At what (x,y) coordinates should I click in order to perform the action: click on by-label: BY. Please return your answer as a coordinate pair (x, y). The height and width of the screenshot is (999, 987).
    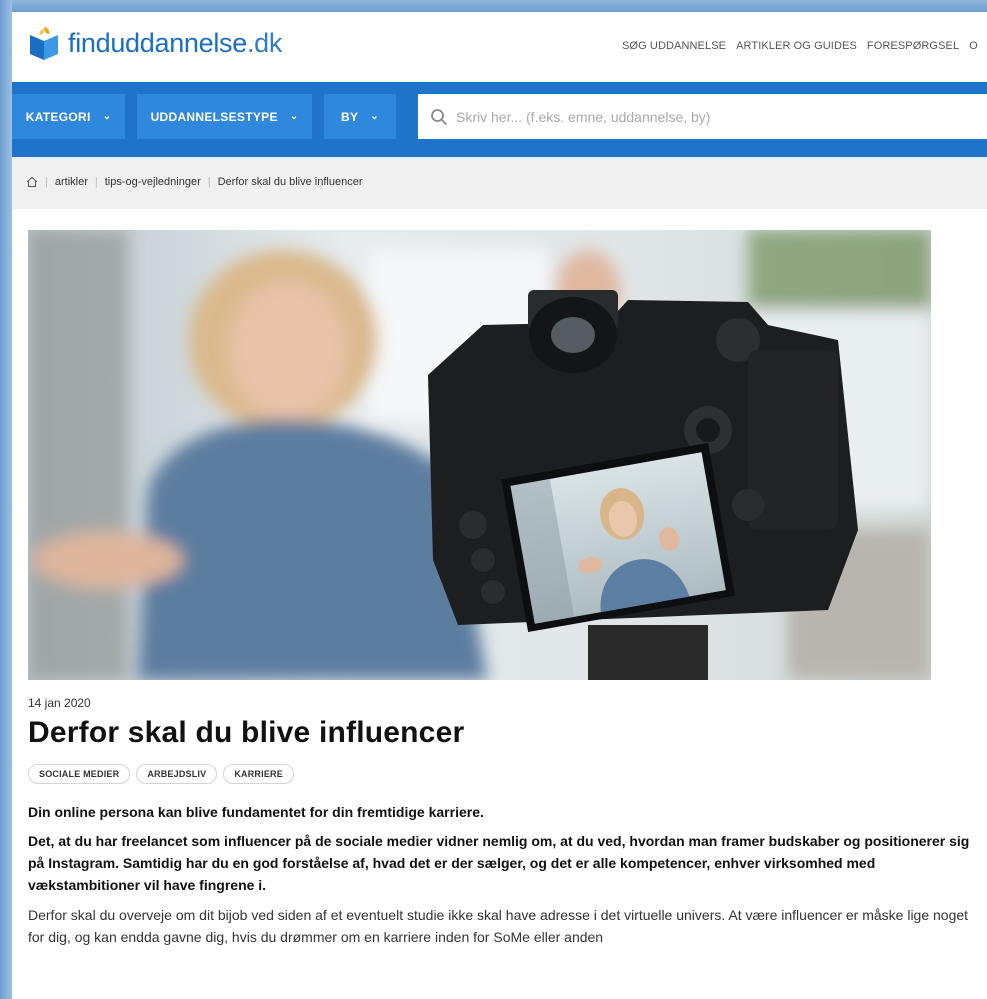
    Looking at the image, I should click on (350, 116).